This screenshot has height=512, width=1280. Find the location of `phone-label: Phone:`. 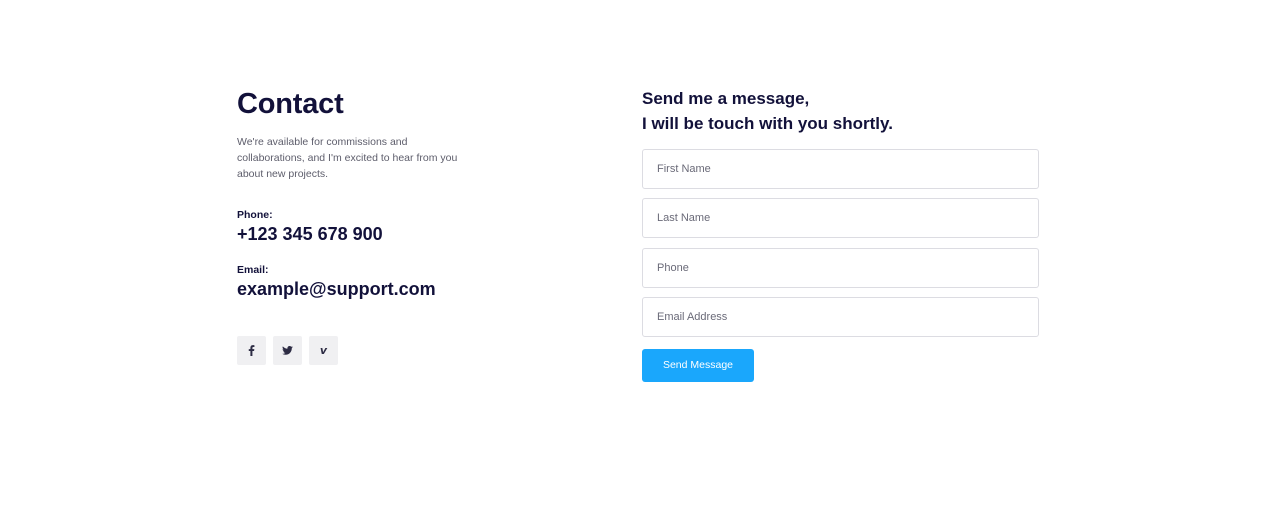

phone-label: Phone: is located at coordinates (255, 215).